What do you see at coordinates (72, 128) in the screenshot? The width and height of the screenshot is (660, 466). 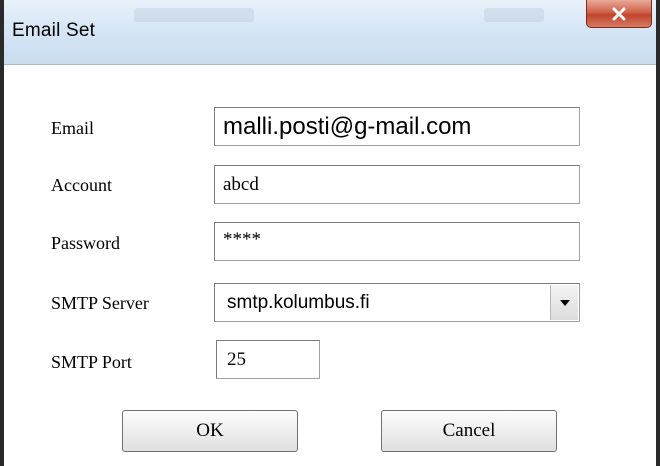 I see `email-label: Email` at bounding box center [72, 128].